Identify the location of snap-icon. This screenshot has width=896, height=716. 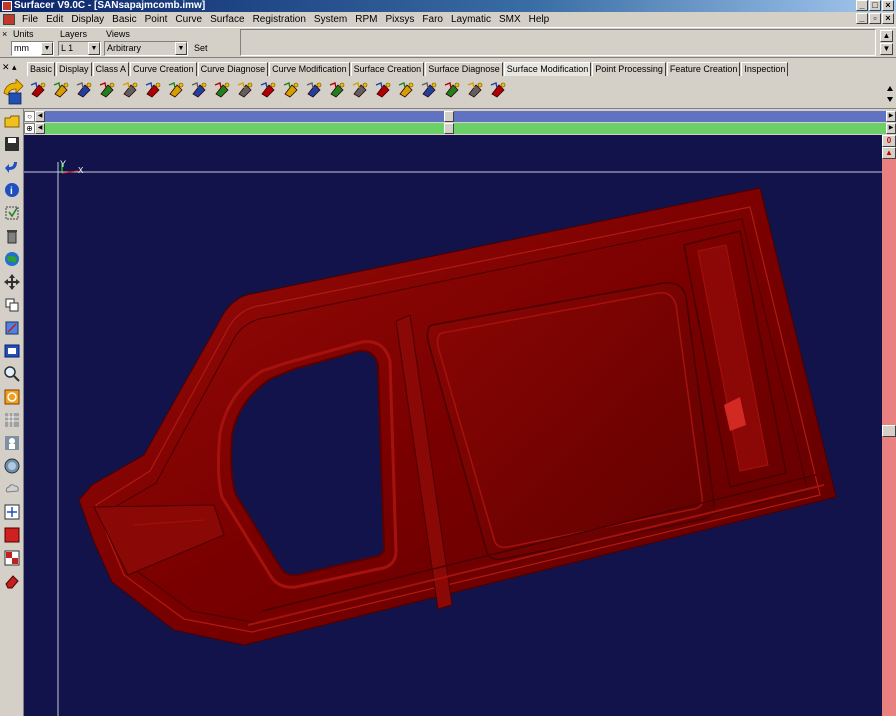
(12, 512).